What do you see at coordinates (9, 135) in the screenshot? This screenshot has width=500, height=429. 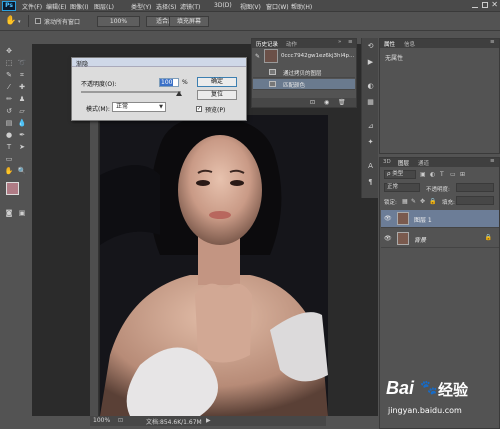 I see `dodge-tool-icon: ●` at bounding box center [9, 135].